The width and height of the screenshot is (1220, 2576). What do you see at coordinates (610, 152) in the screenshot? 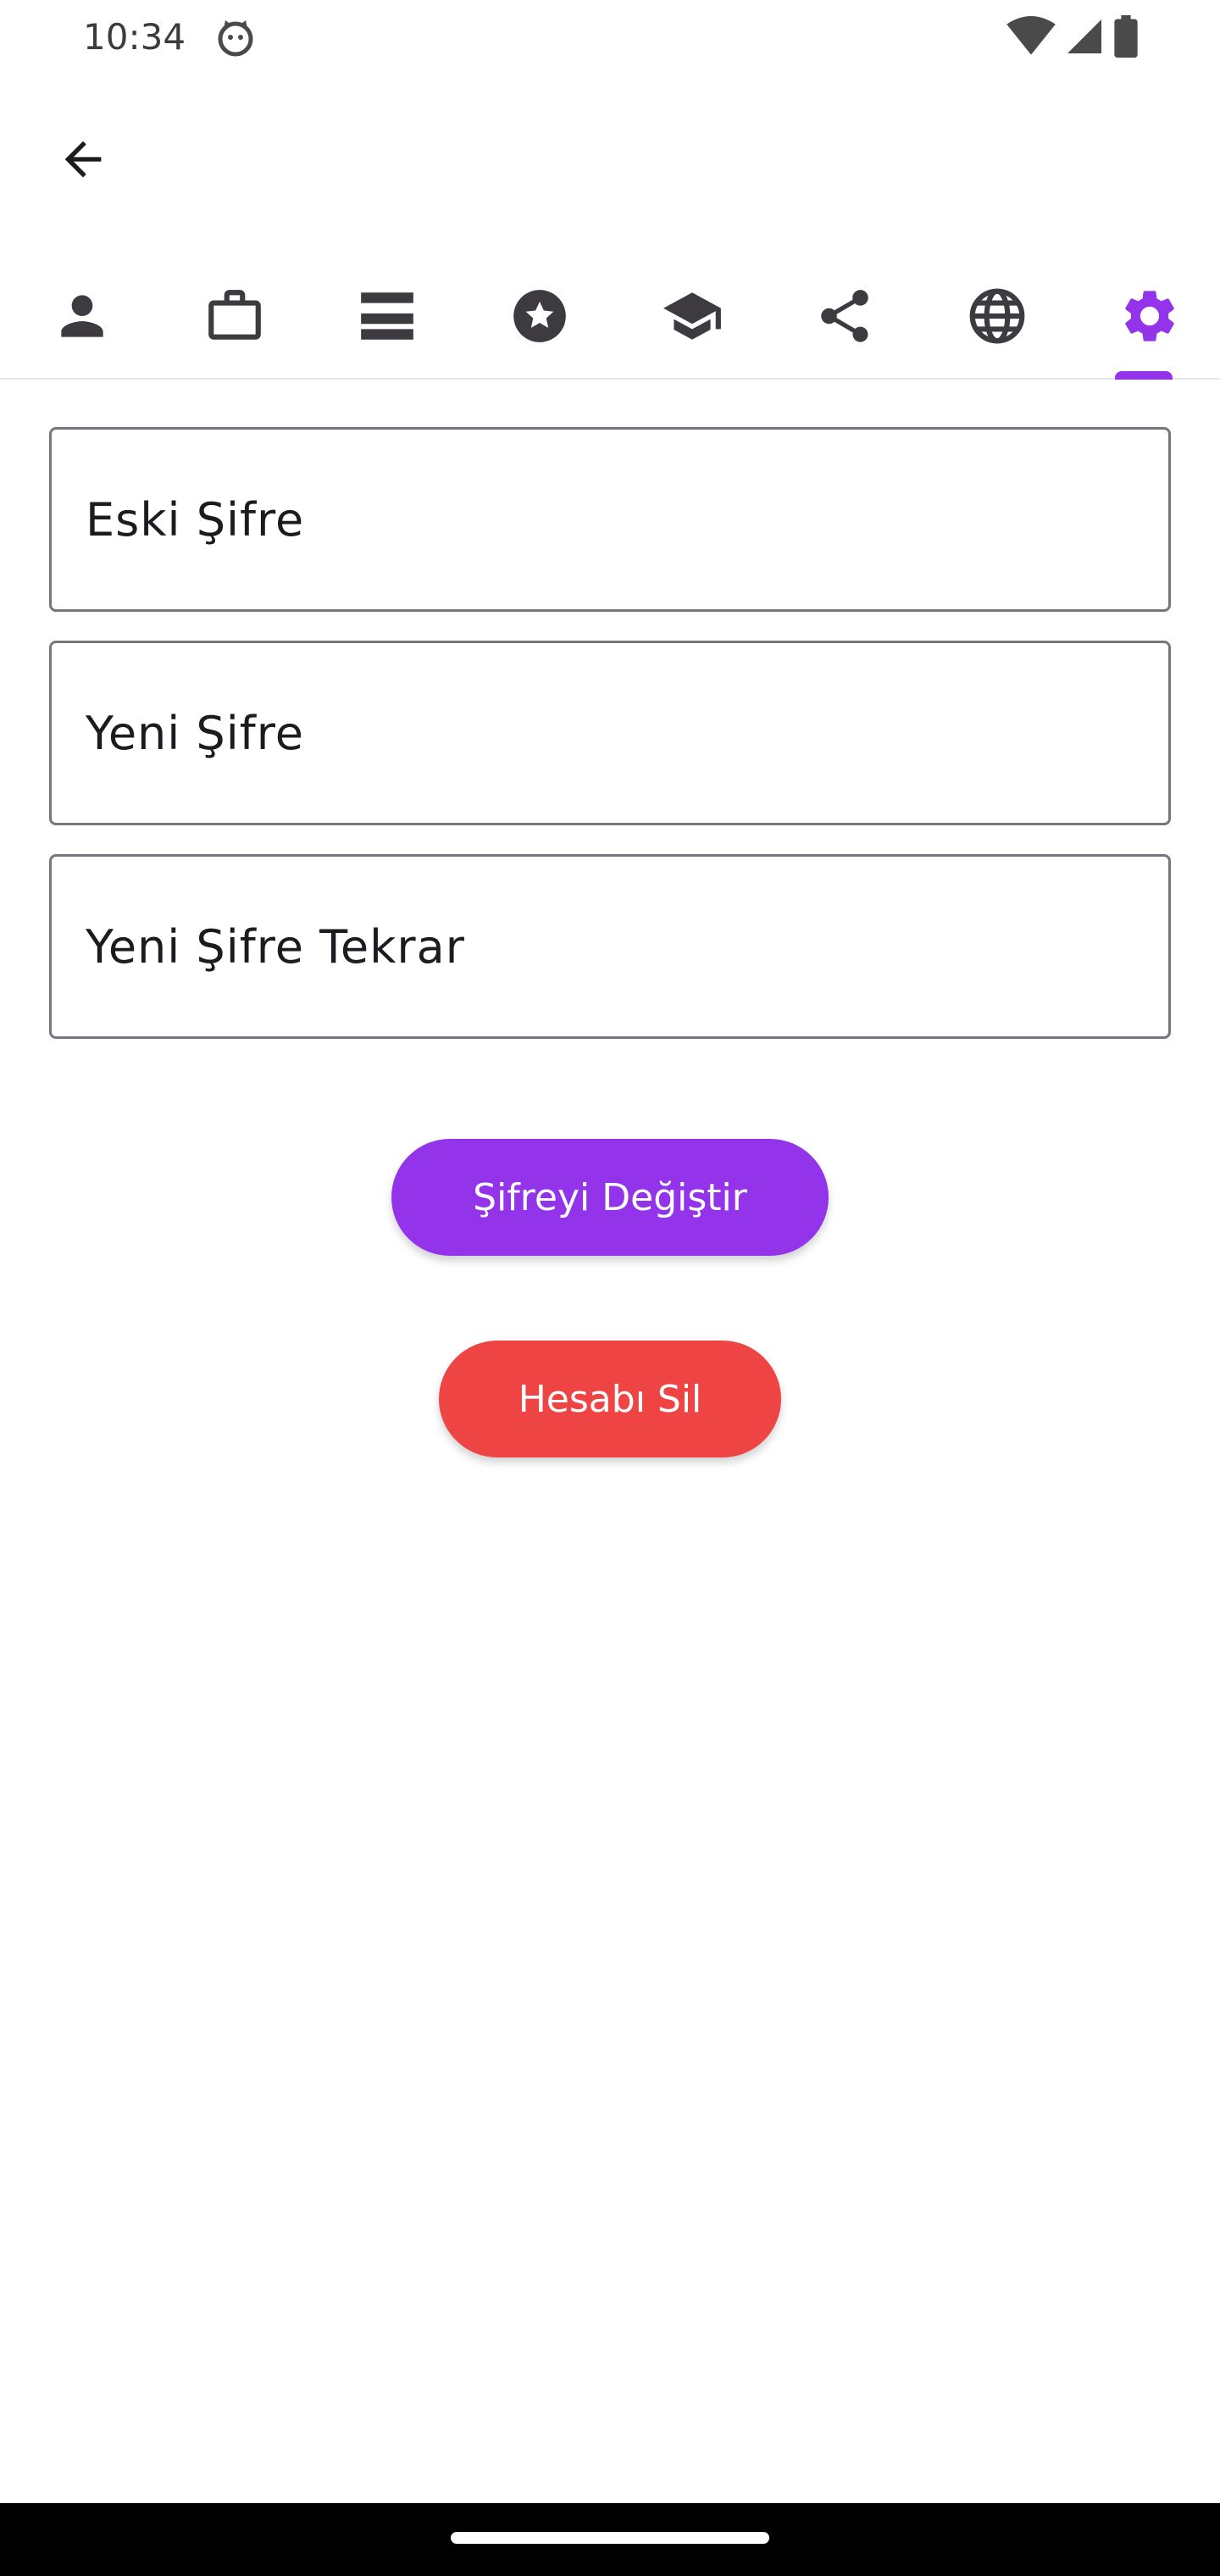
I see `app-bar` at bounding box center [610, 152].